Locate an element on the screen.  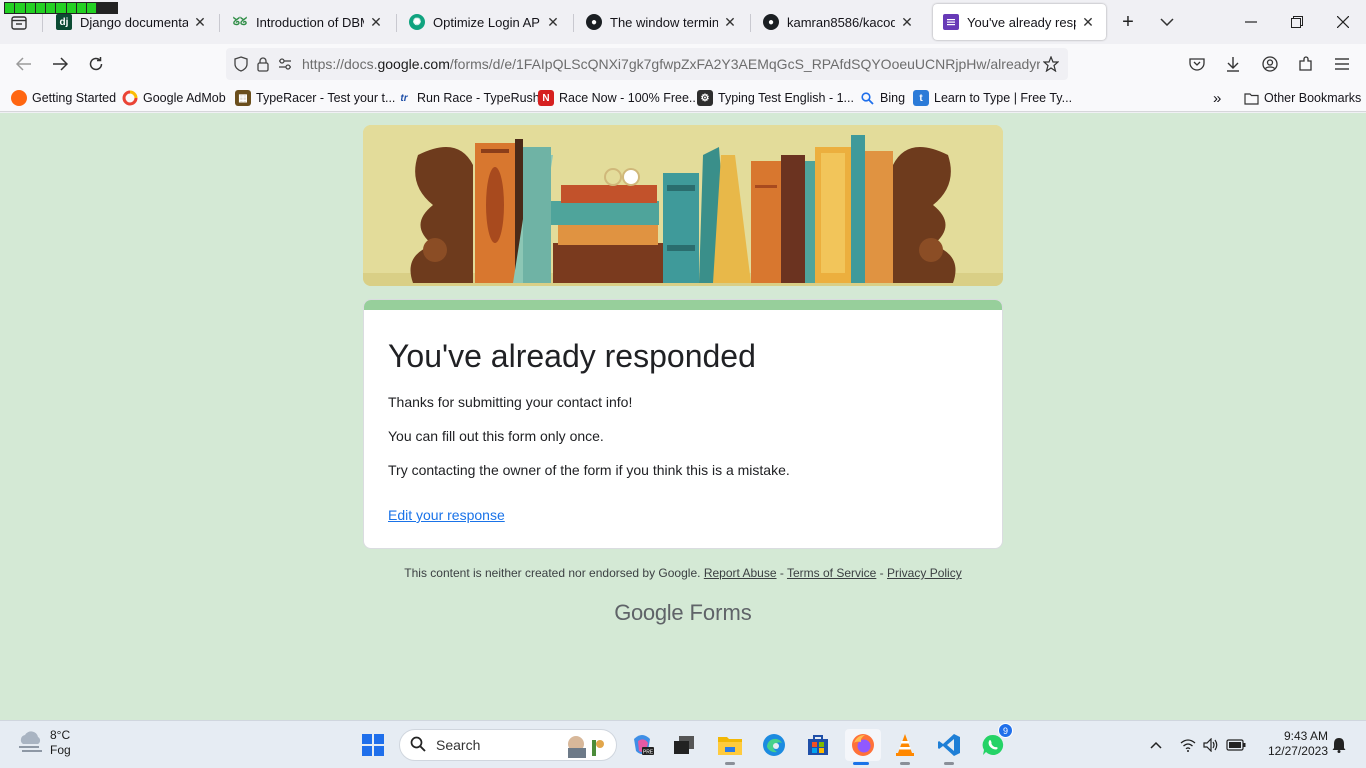
firefox-icon is located at coordinates (19, 98).